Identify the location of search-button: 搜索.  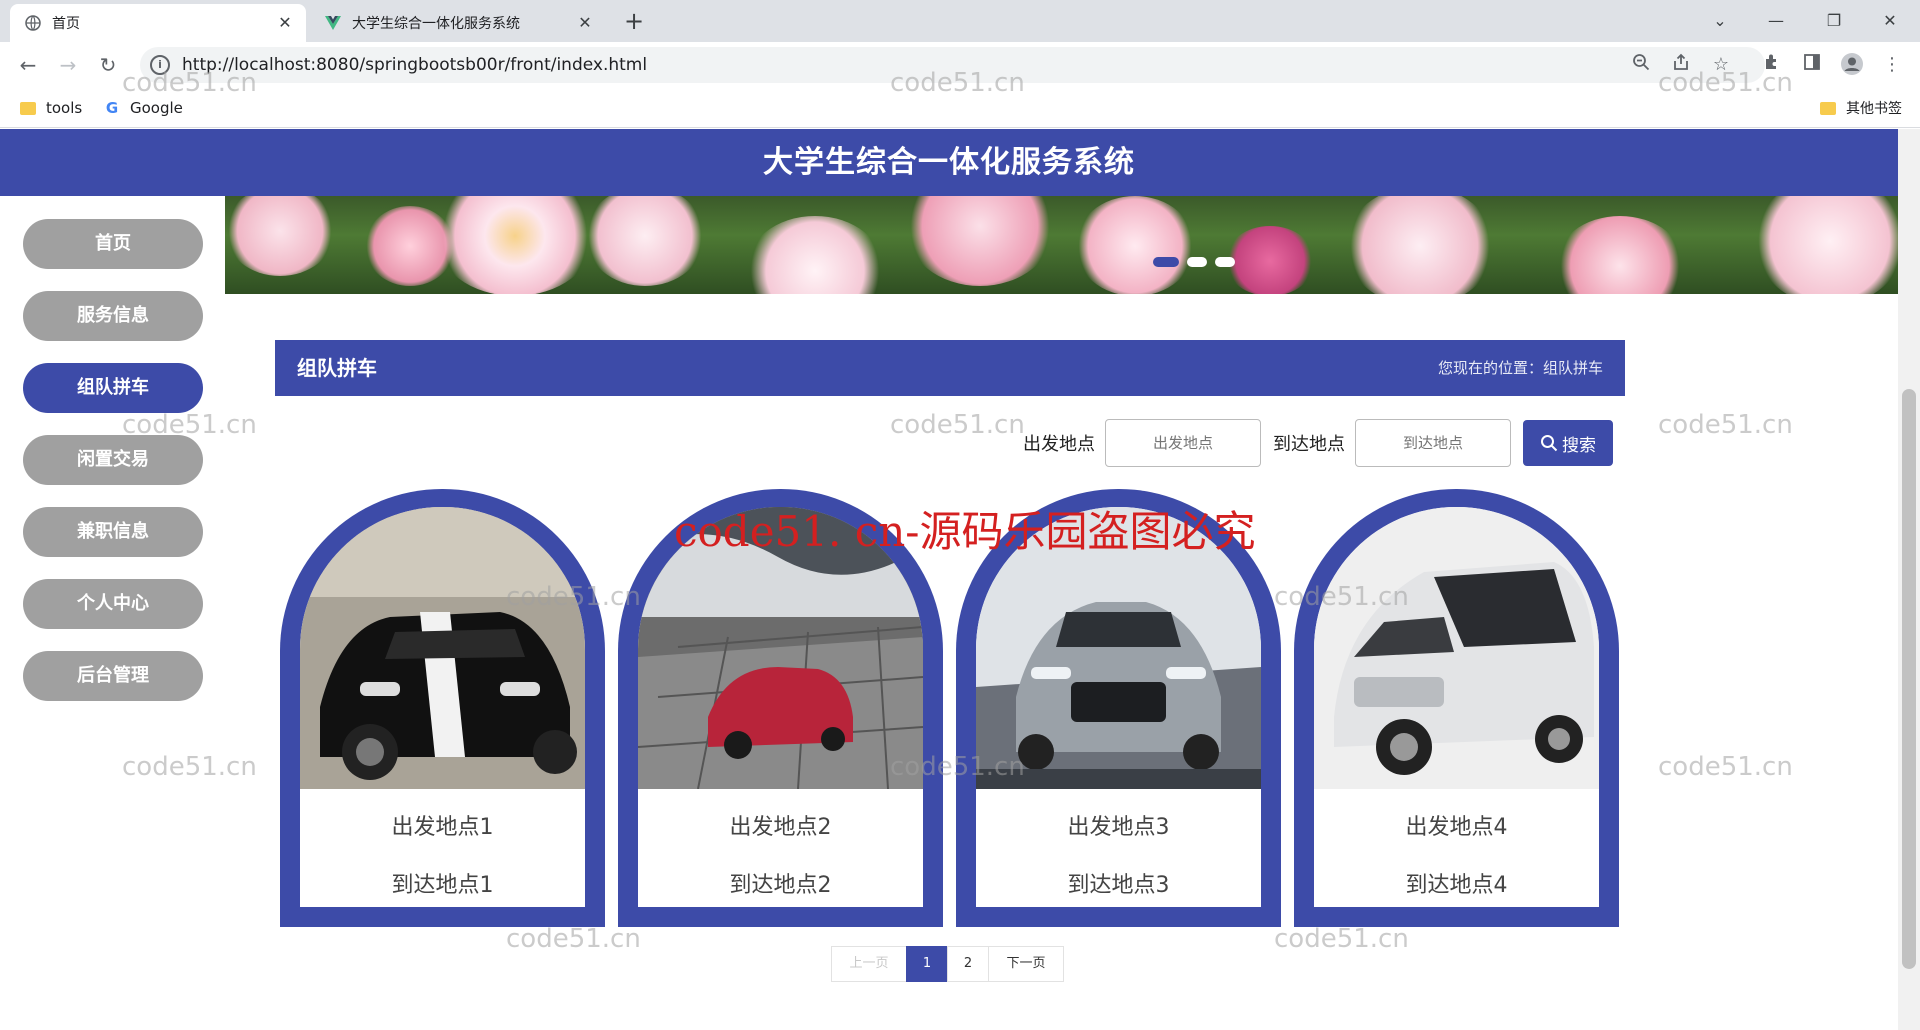
(1568, 443).